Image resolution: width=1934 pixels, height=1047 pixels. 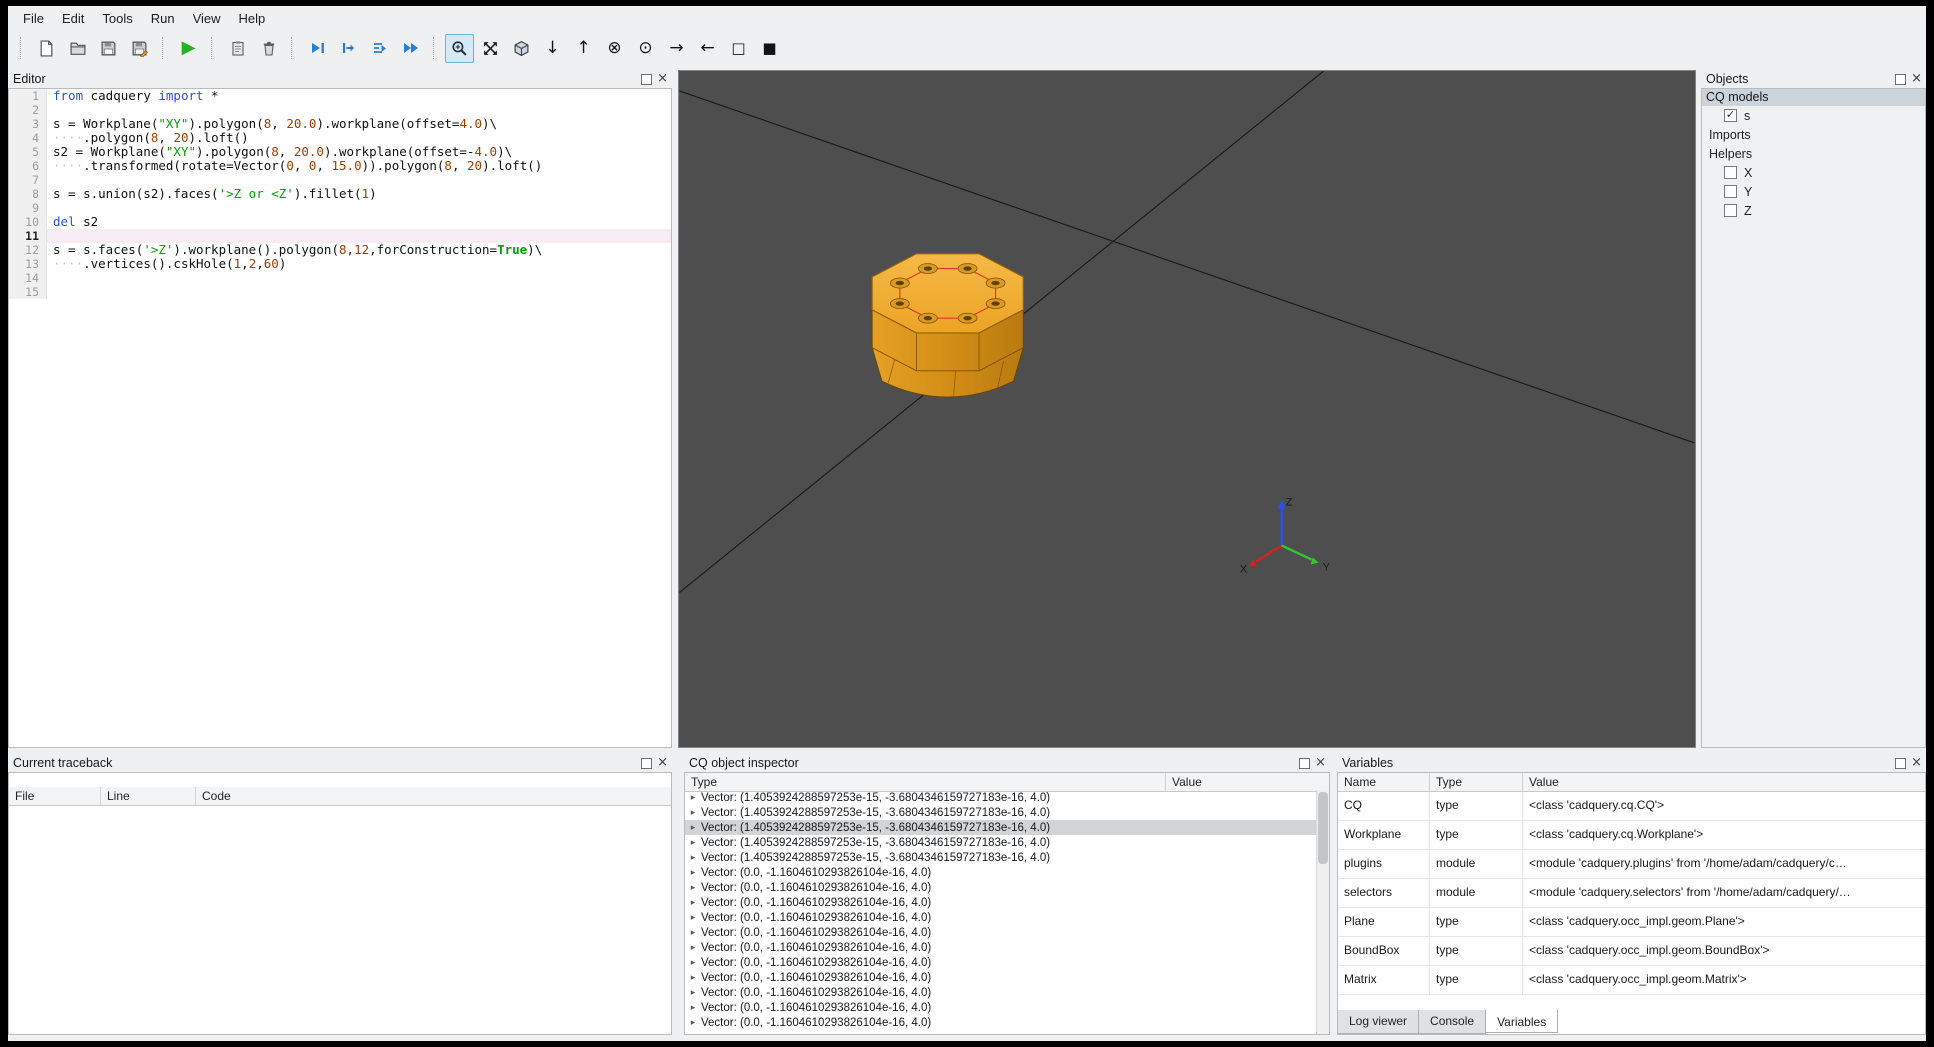 I want to click on variables-row-cq: CQ type <class 'cadquery.cq.CQ'>, so click(x=1631, y=806).